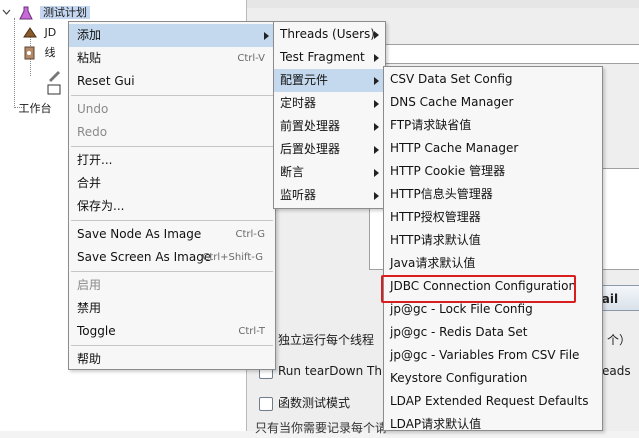 This screenshot has height=438, width=639. Describe the element at coordinates (459, 378) in the screenshot. I see `menu-item-label: Keystore Configuration` at that location.